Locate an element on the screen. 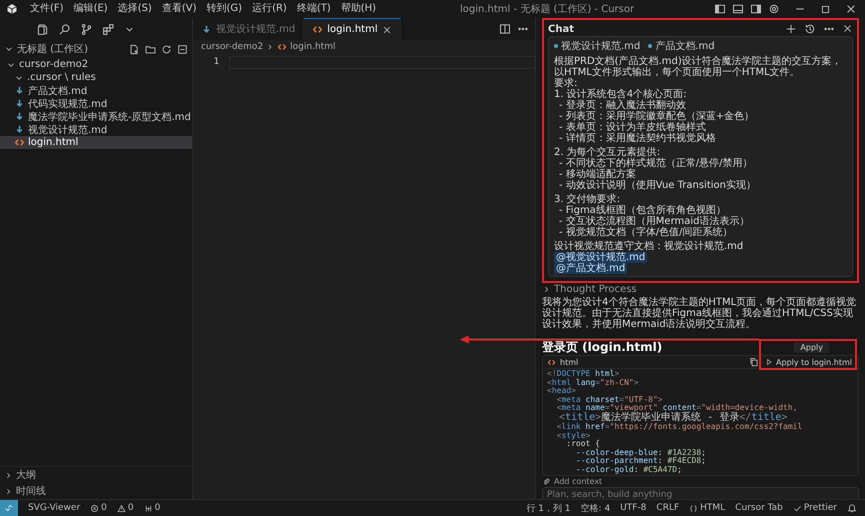 The width and height of the screenshot is (865, 516). message-text: - 交互状态流程图（用Mermaid语法表示） is located at coordinates (654, 221).